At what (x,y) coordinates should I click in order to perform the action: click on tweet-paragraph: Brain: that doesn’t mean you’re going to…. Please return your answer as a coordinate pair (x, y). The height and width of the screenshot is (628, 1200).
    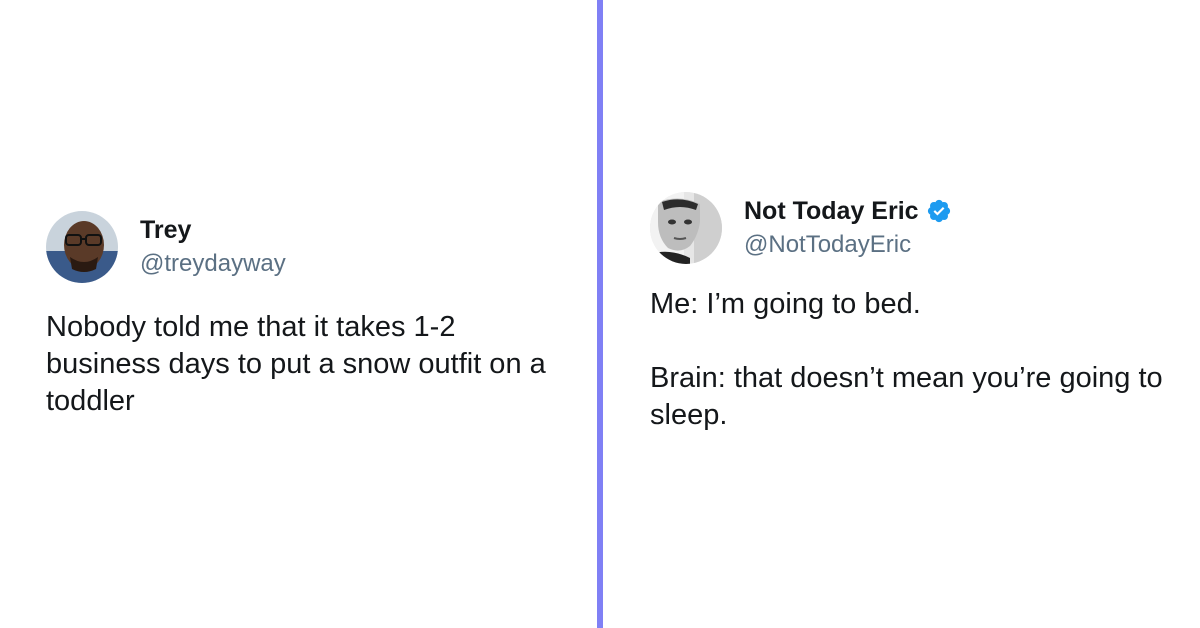
    Looking at the image, I should click on (906, 396).